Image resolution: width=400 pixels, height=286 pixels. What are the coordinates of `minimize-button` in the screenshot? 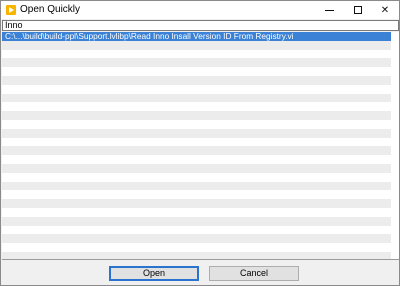 It's located at (329, 10).